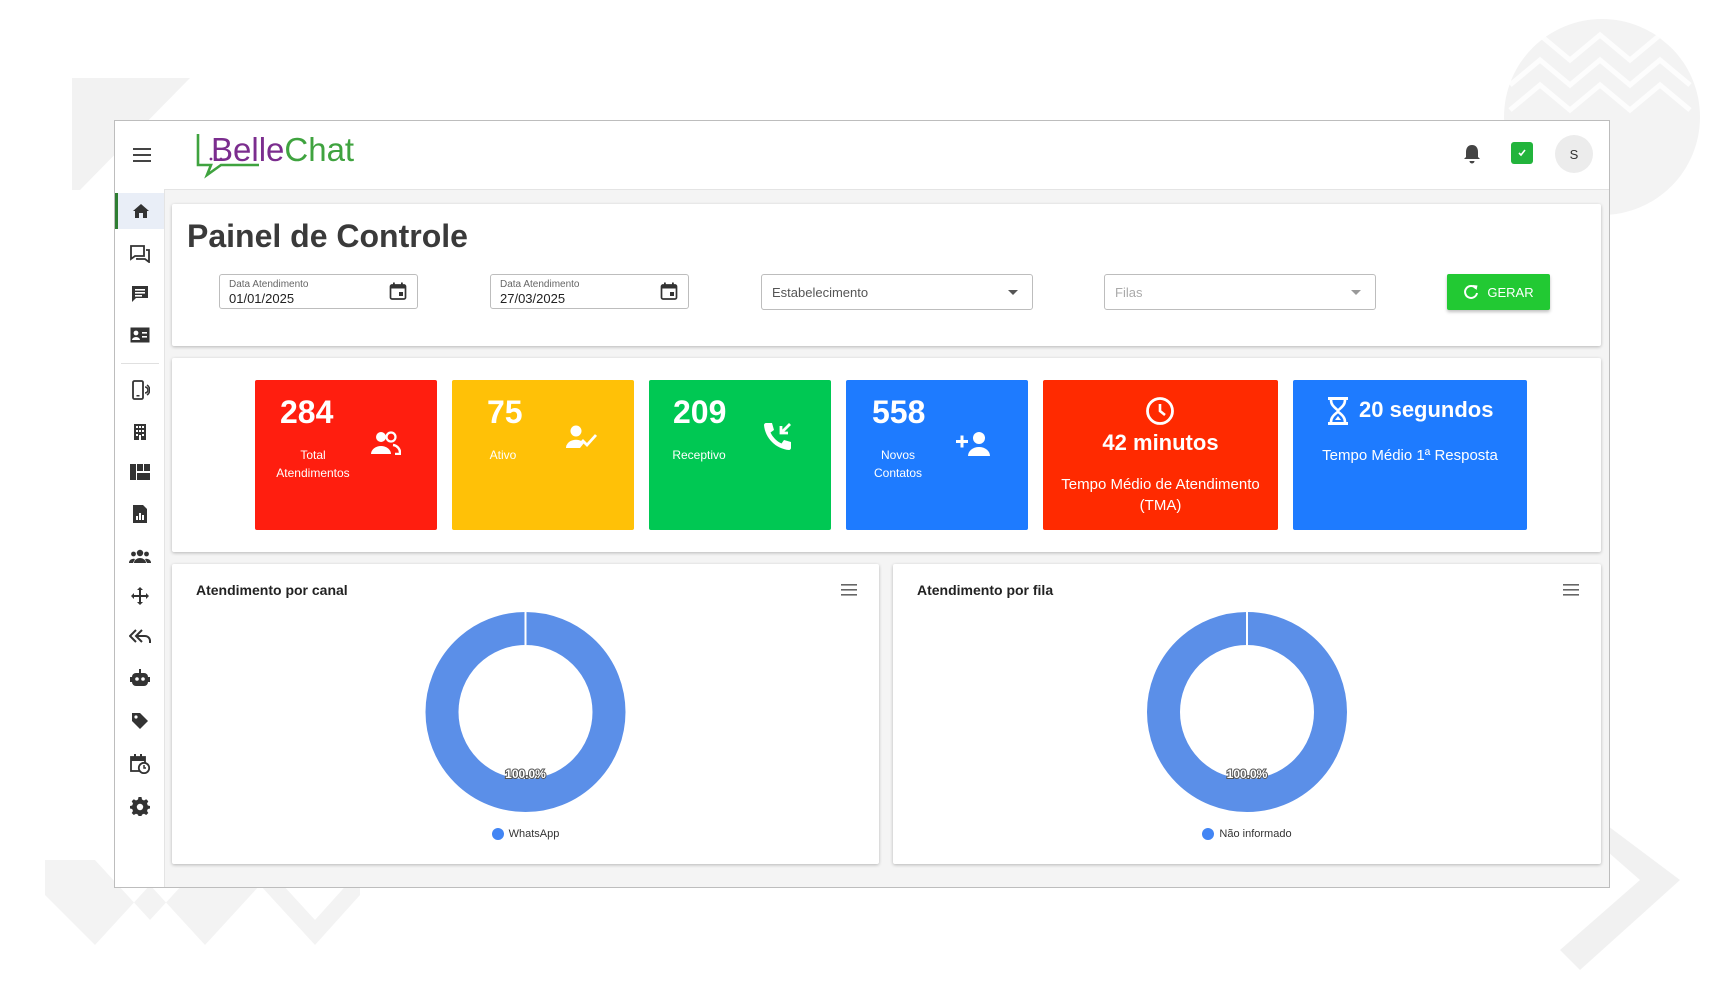  I want to click on logo-chat: Chat, so click(319, 149).